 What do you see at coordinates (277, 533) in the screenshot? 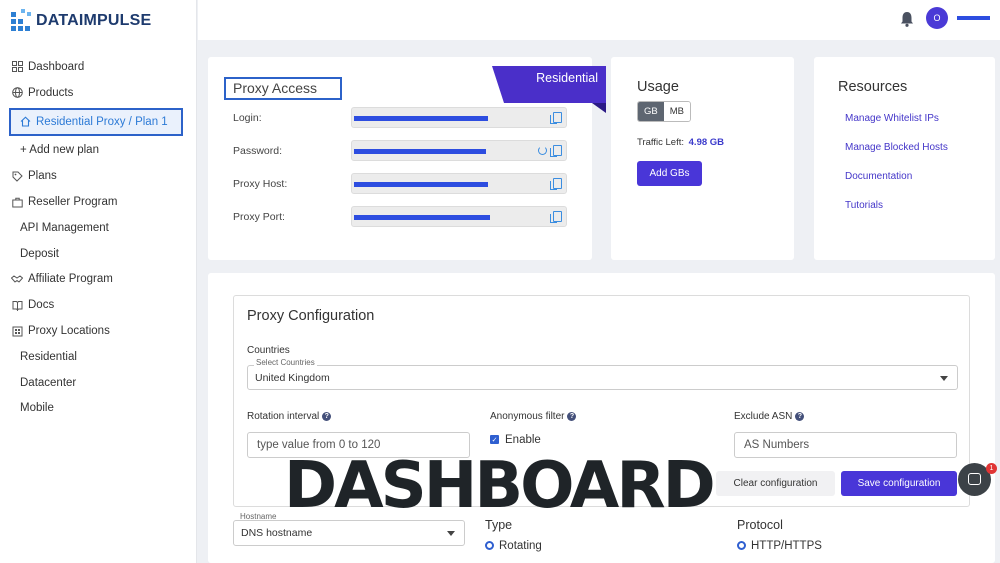
I see `hostname-value: DNS hostname` at bounding box center [277, 533].